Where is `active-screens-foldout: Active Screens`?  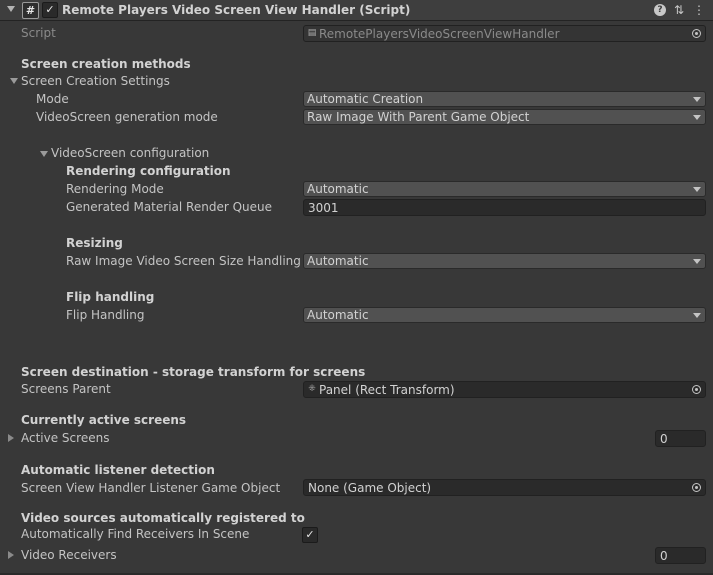
active-screens-foldout: Active Screens is located at coordinates (65, 438).